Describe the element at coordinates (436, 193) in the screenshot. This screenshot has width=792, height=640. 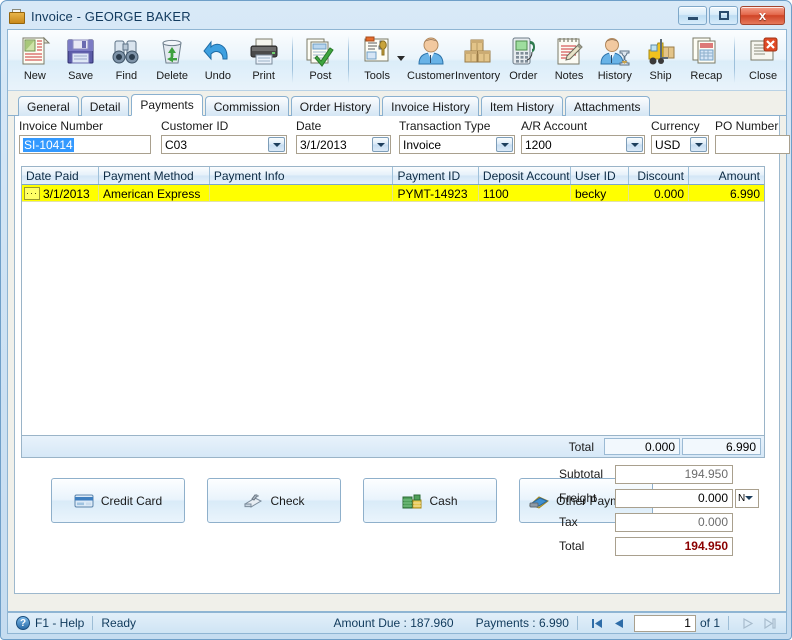
I see `cell-payment-id: PYMT-14923` at that location.